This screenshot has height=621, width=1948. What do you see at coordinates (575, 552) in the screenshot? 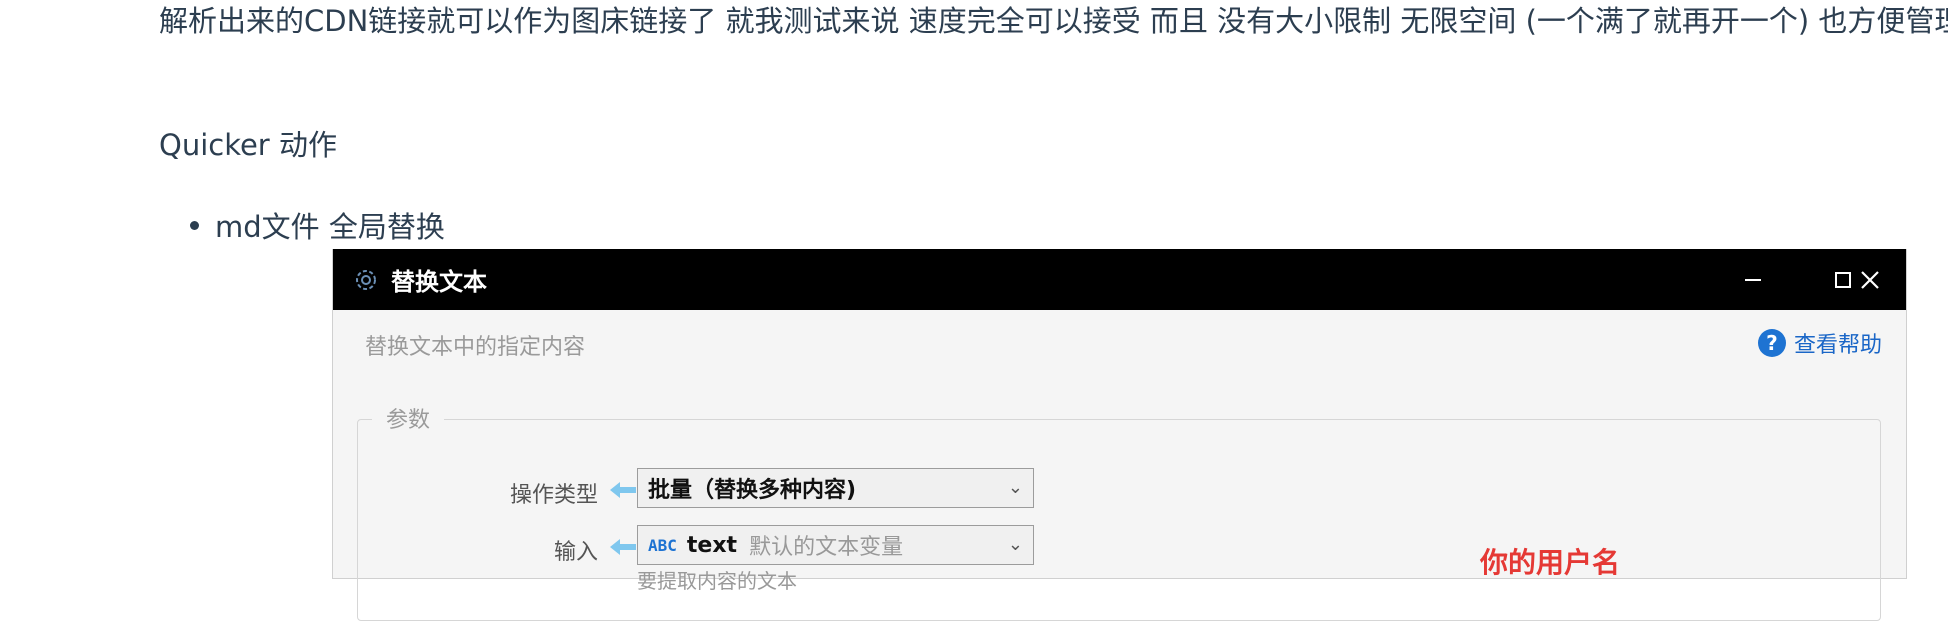
I see `input-label: 输入` at bounding box center [575, 552].